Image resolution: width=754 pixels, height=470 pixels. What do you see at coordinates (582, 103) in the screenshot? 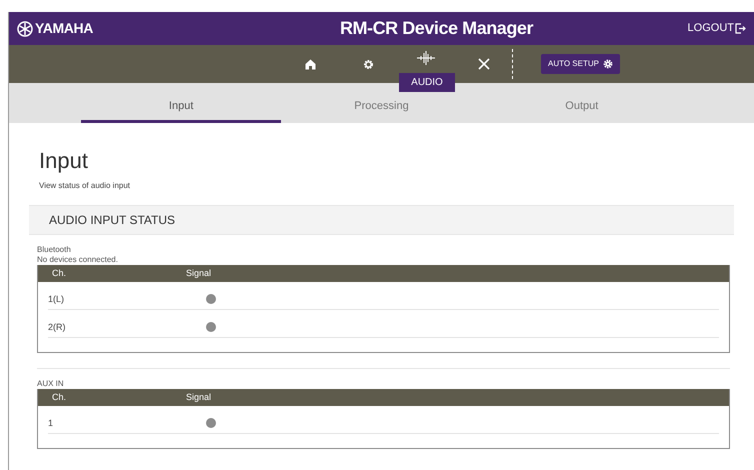
I see `tab: Output` at bounding box center [582, 103].